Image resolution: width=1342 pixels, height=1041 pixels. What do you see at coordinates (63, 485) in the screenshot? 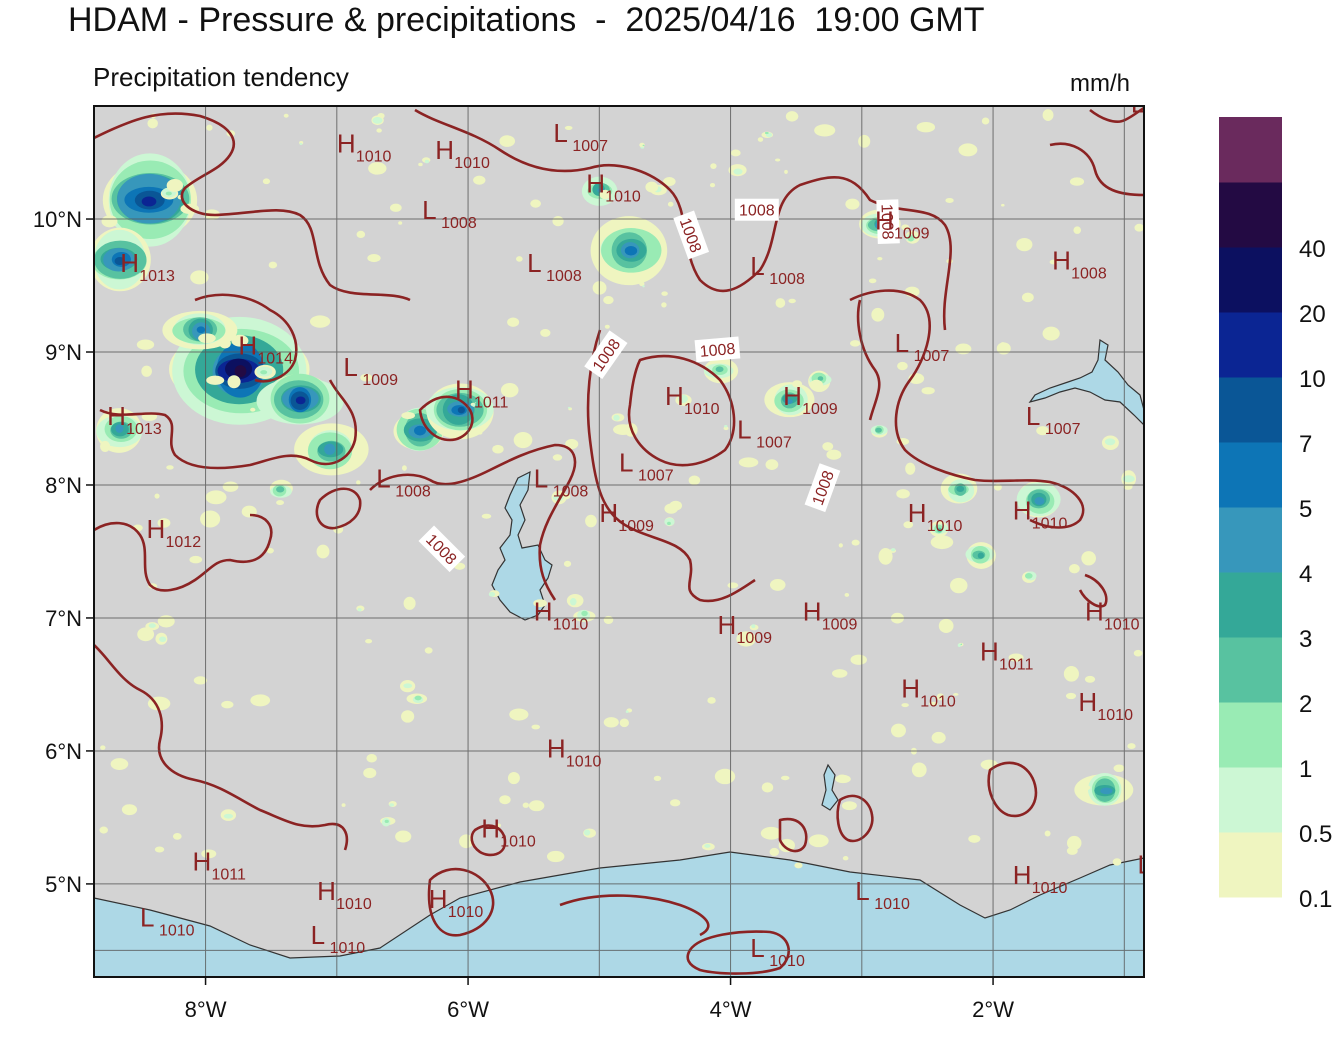
I see `lat-tick-label: 8°N` at bounding box center [63, 485].